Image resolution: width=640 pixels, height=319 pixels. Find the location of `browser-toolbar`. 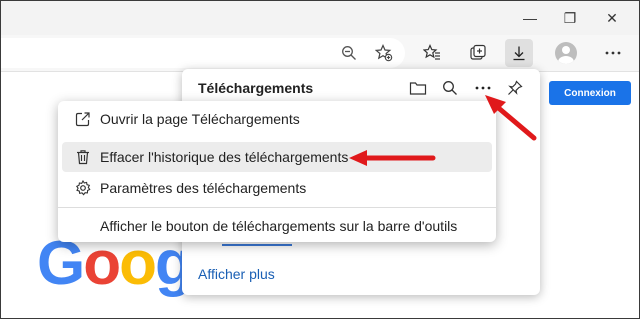

browser-toolbar is located at coordinates (320, 53).